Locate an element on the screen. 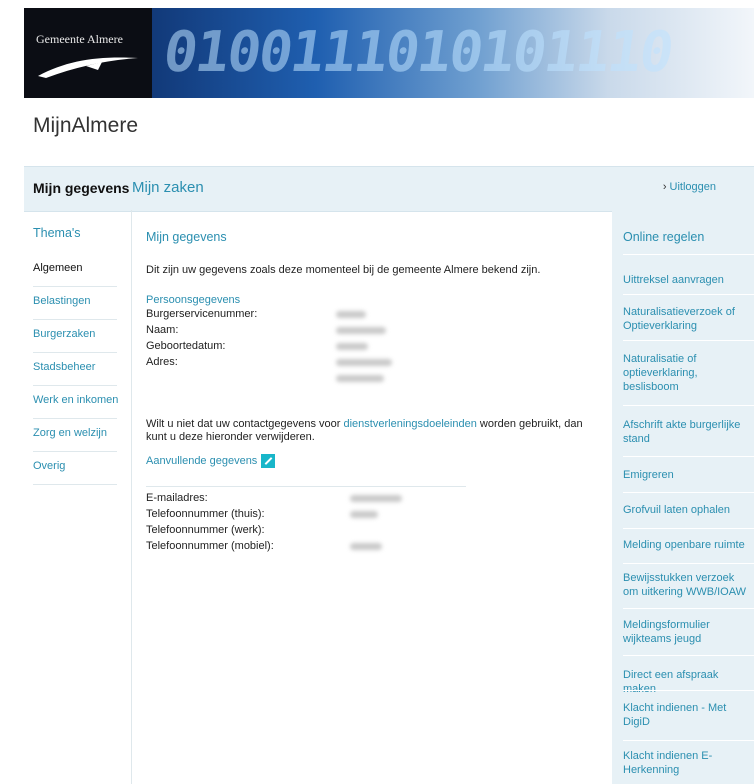 The image size is (754, 784). sidebar-item-werk-en-inkomen: Werk en inkomen is located at coordinates (75, 402).